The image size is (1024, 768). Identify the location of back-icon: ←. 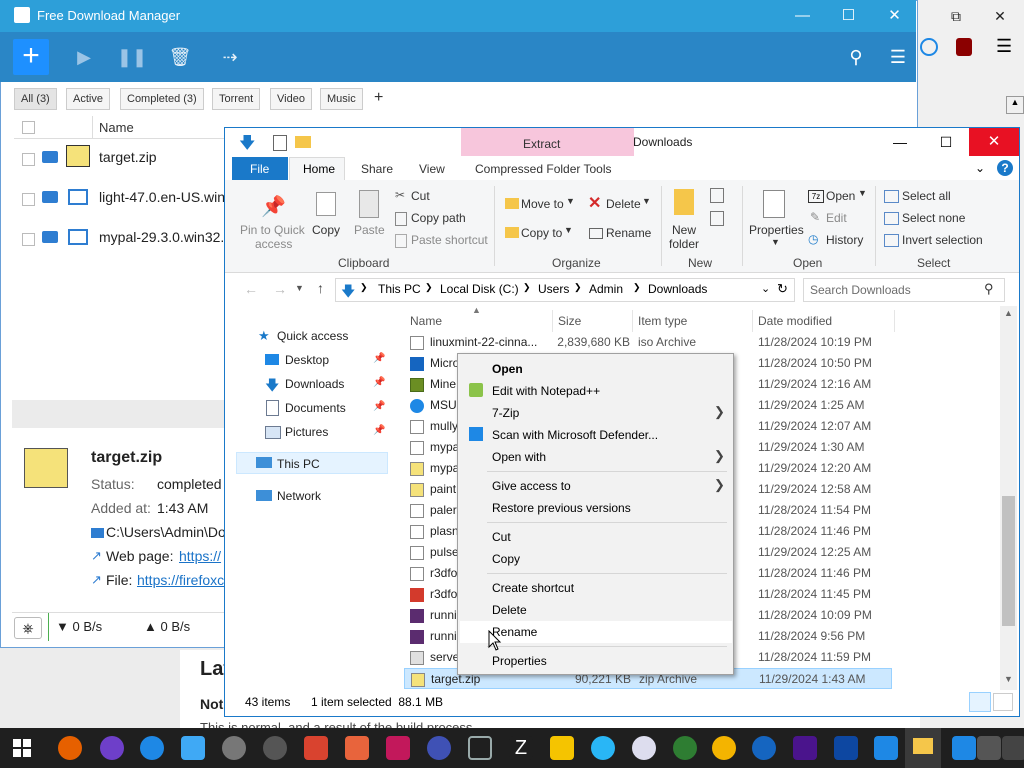
(251, 289).